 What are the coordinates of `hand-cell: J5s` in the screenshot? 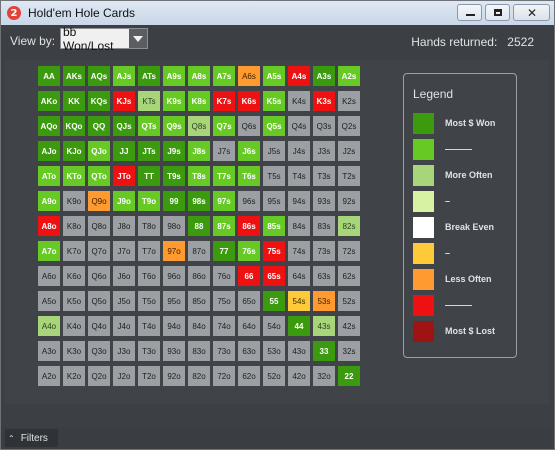 It's located at (274, 151).